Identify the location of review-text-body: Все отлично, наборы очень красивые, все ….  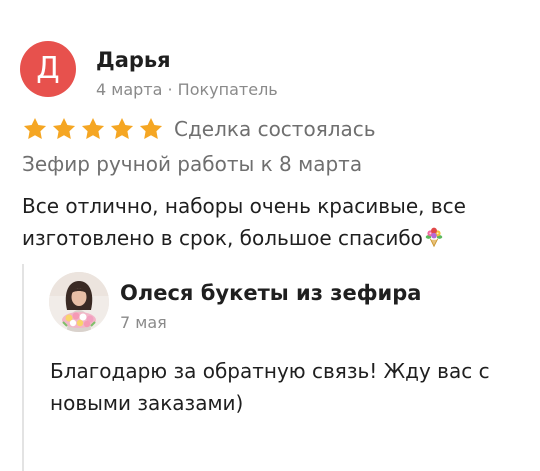
(244, 222).